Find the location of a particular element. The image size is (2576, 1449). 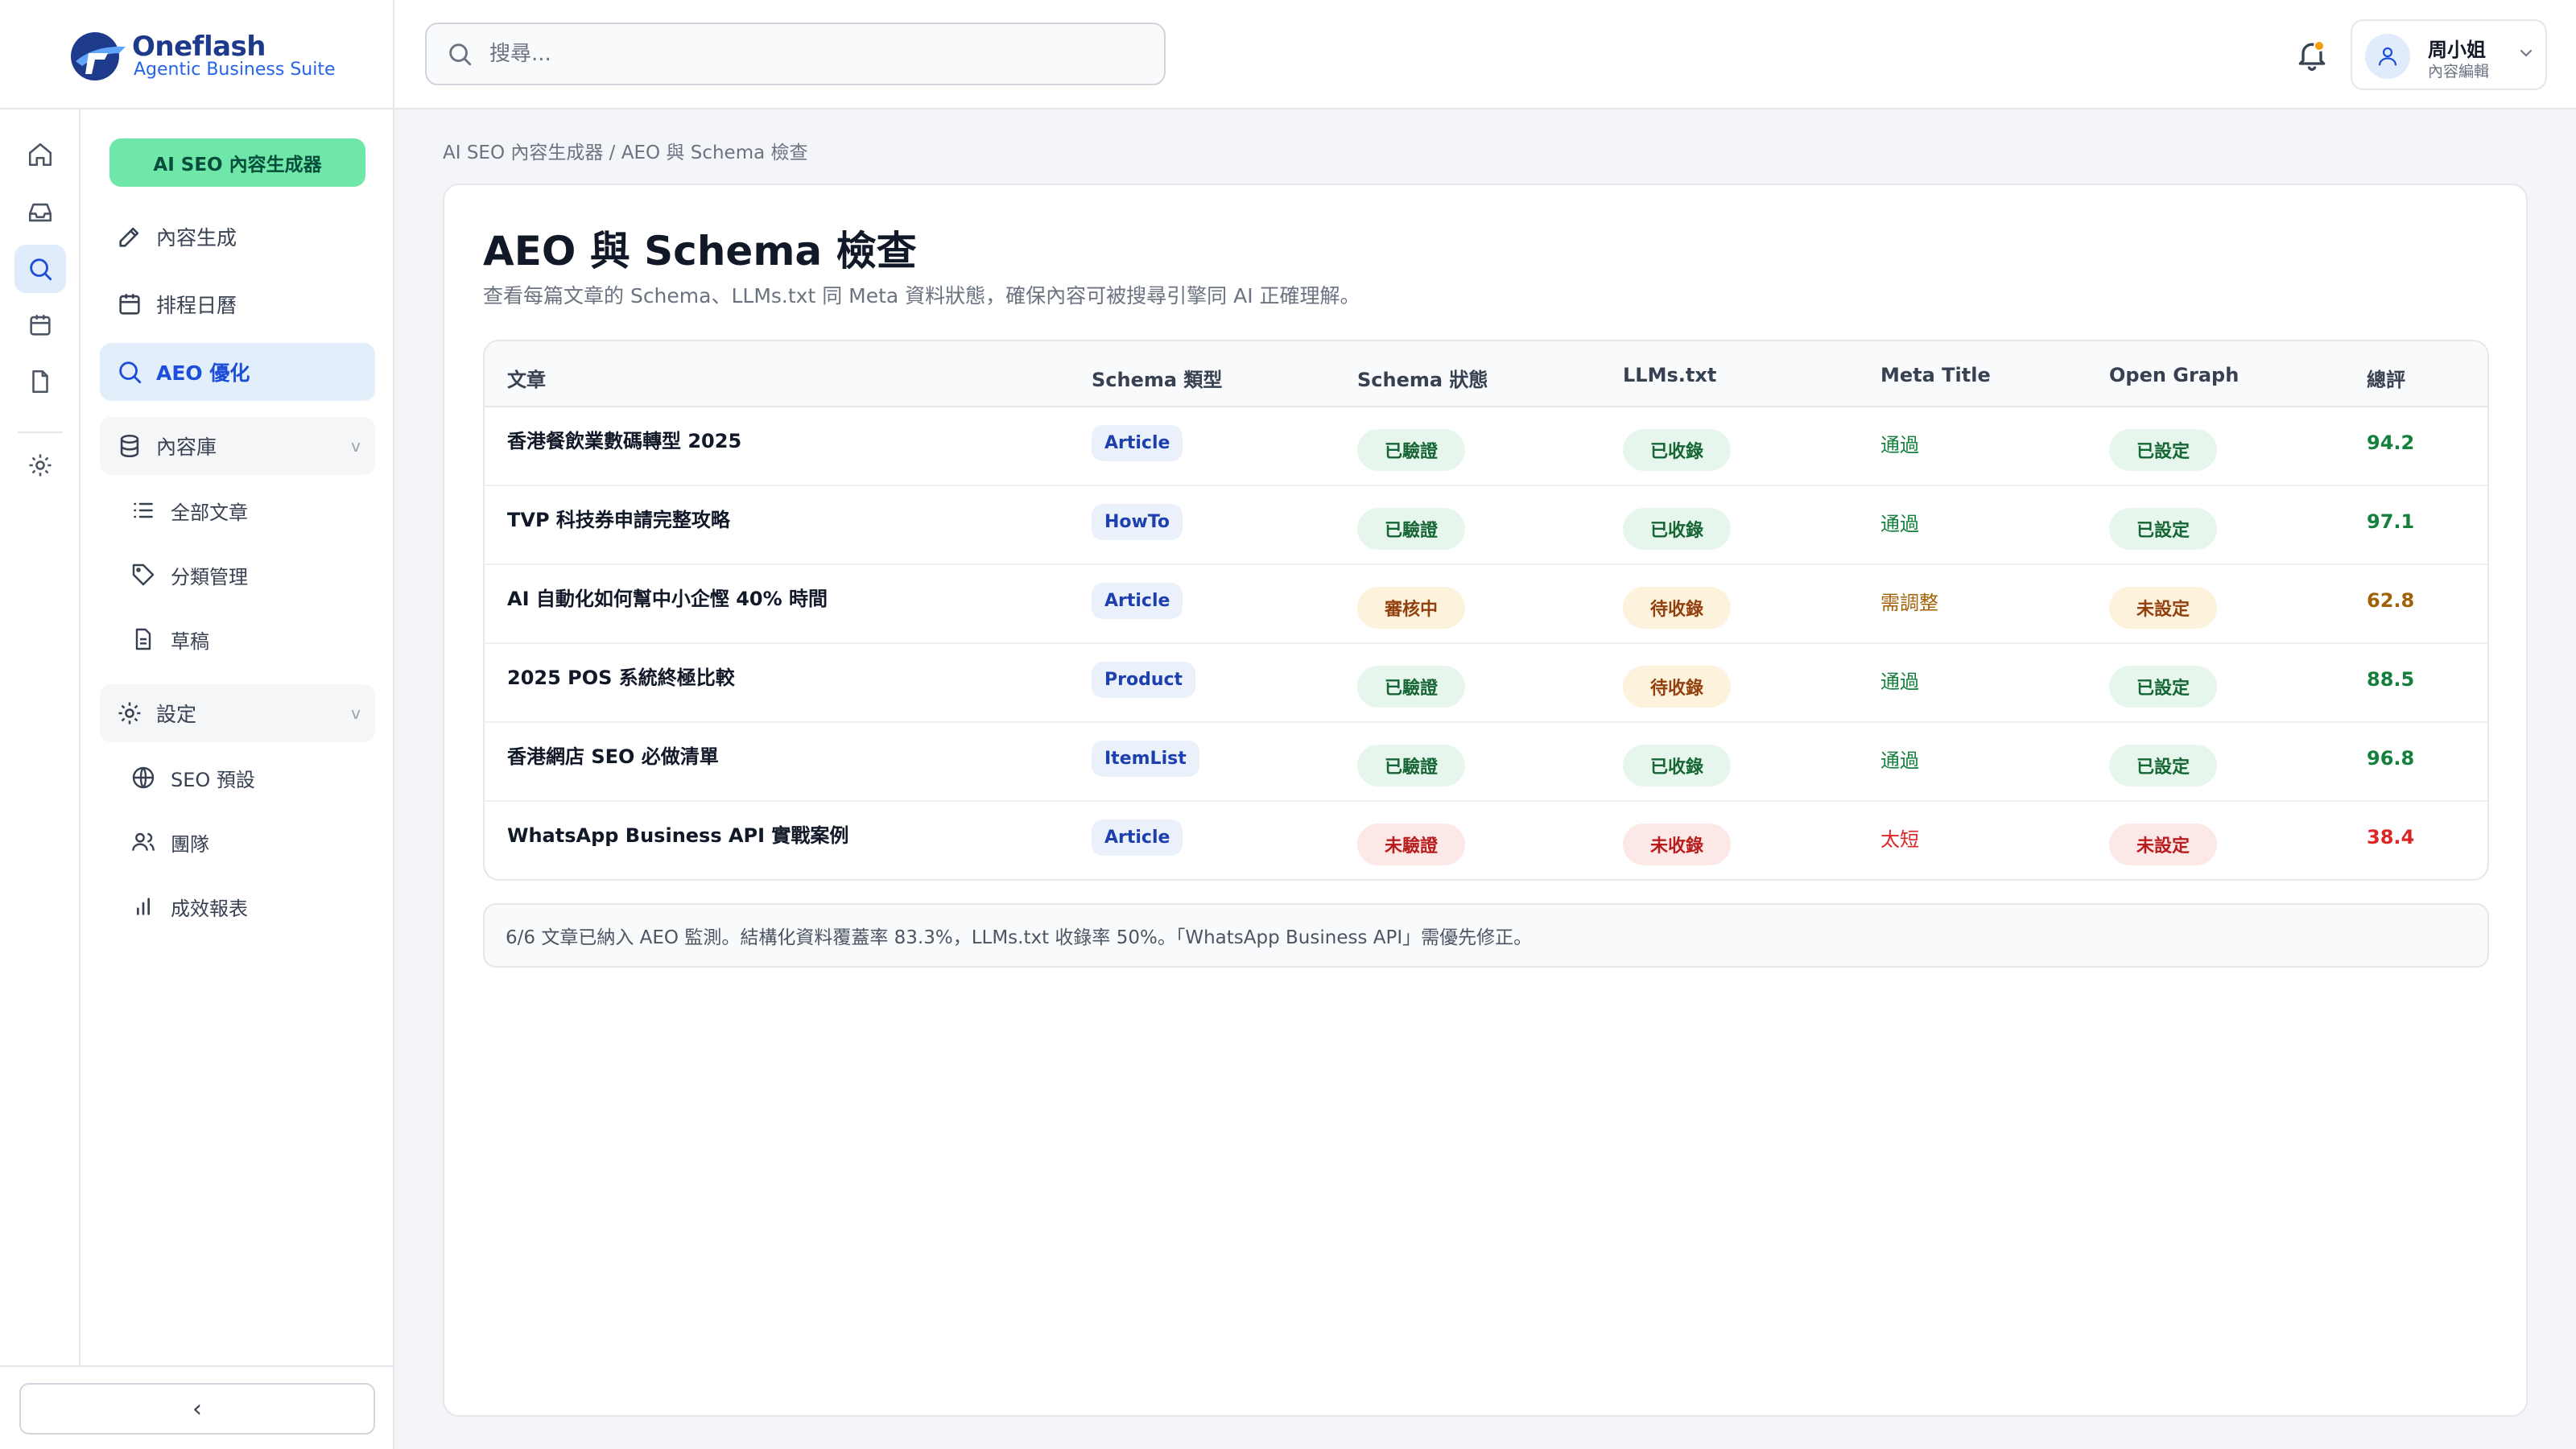

article-title: 香港網店 SEO 必做清單 is located at coordinates (613, 754).